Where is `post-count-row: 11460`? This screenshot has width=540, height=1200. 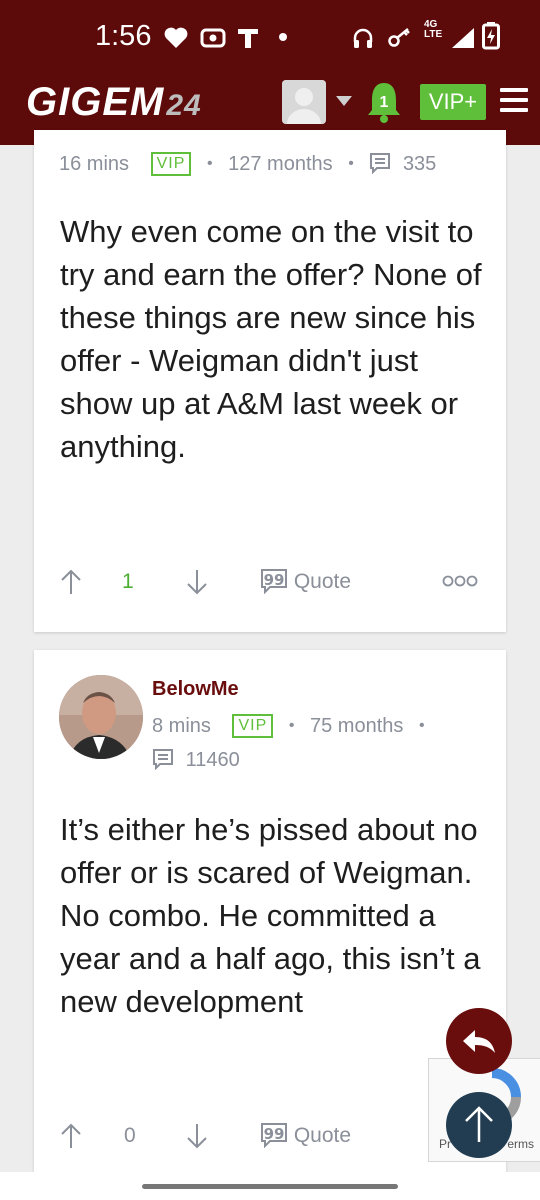
post-count-row: 11460 is located at coordinates (196, 760).